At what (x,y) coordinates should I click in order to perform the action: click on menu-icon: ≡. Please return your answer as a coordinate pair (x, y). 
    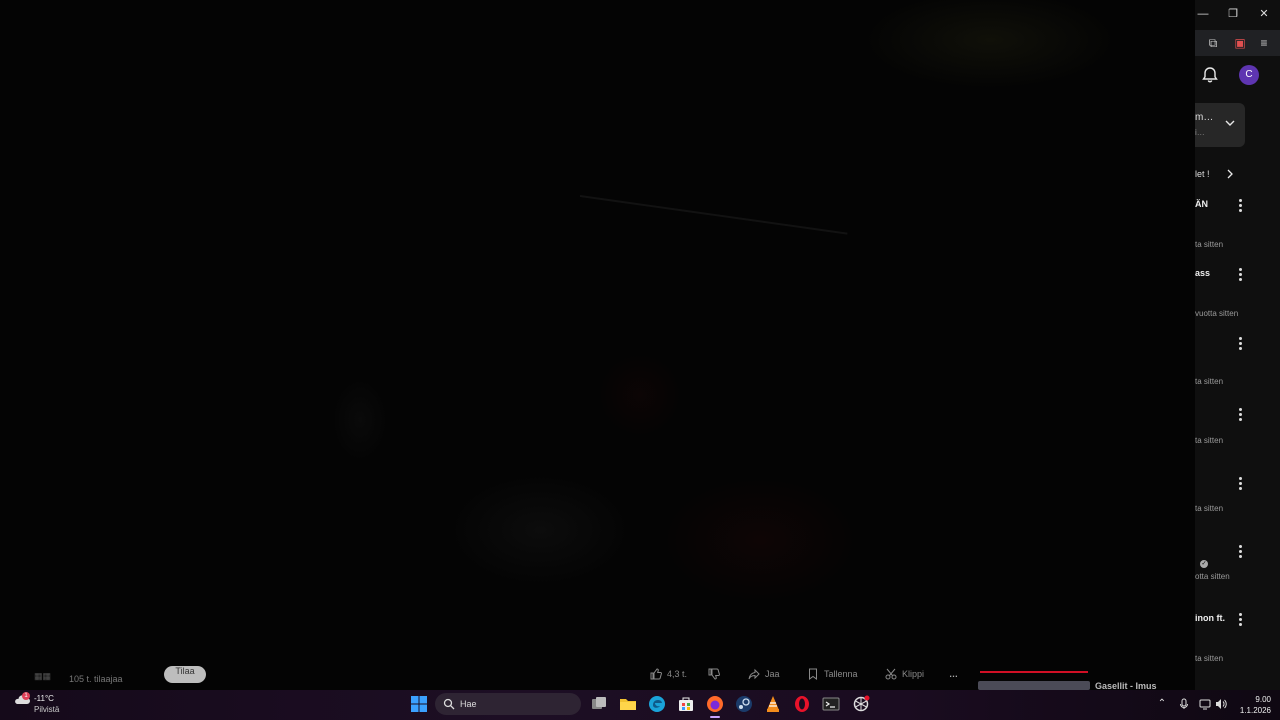
    Looking at the image, I should click on (1264, 43).